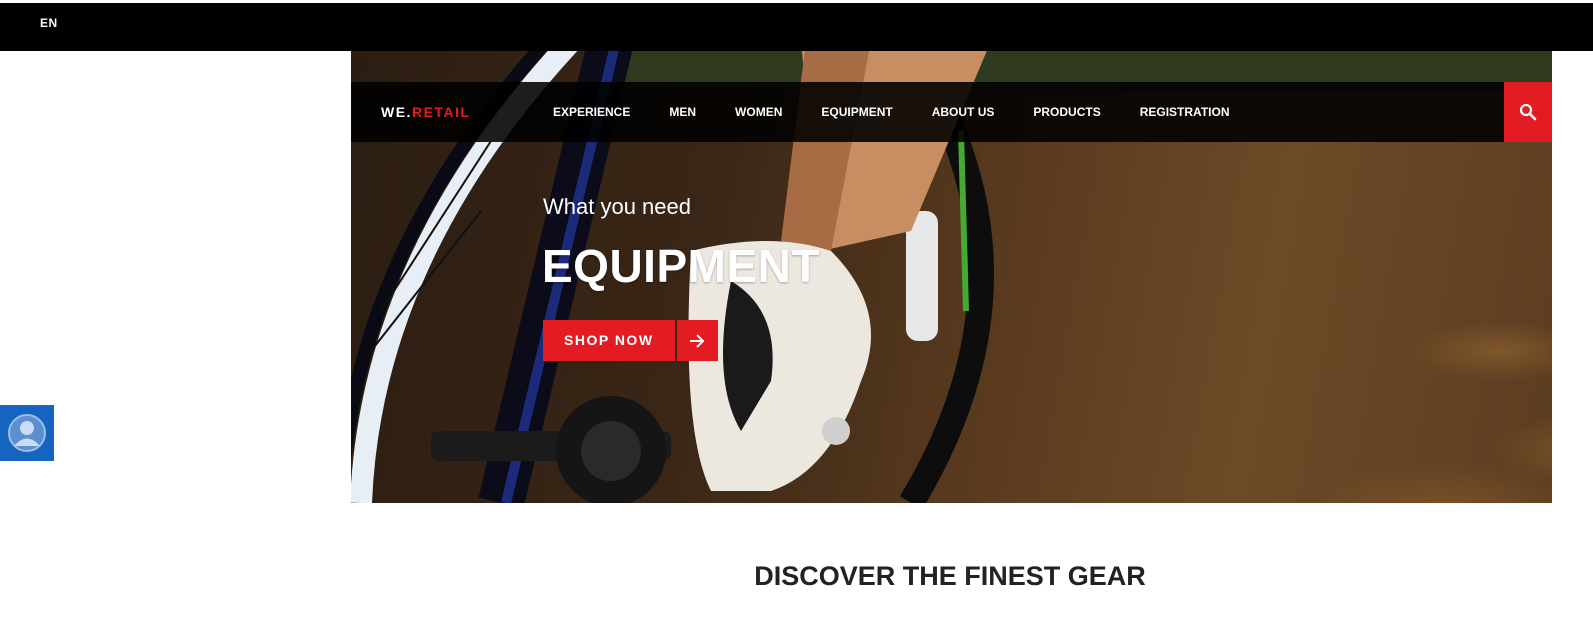  What do you see at coordinates (617, 206) in the screenshot?
I see `hero-subtitle: What you need` at bounding box center [617, 206].